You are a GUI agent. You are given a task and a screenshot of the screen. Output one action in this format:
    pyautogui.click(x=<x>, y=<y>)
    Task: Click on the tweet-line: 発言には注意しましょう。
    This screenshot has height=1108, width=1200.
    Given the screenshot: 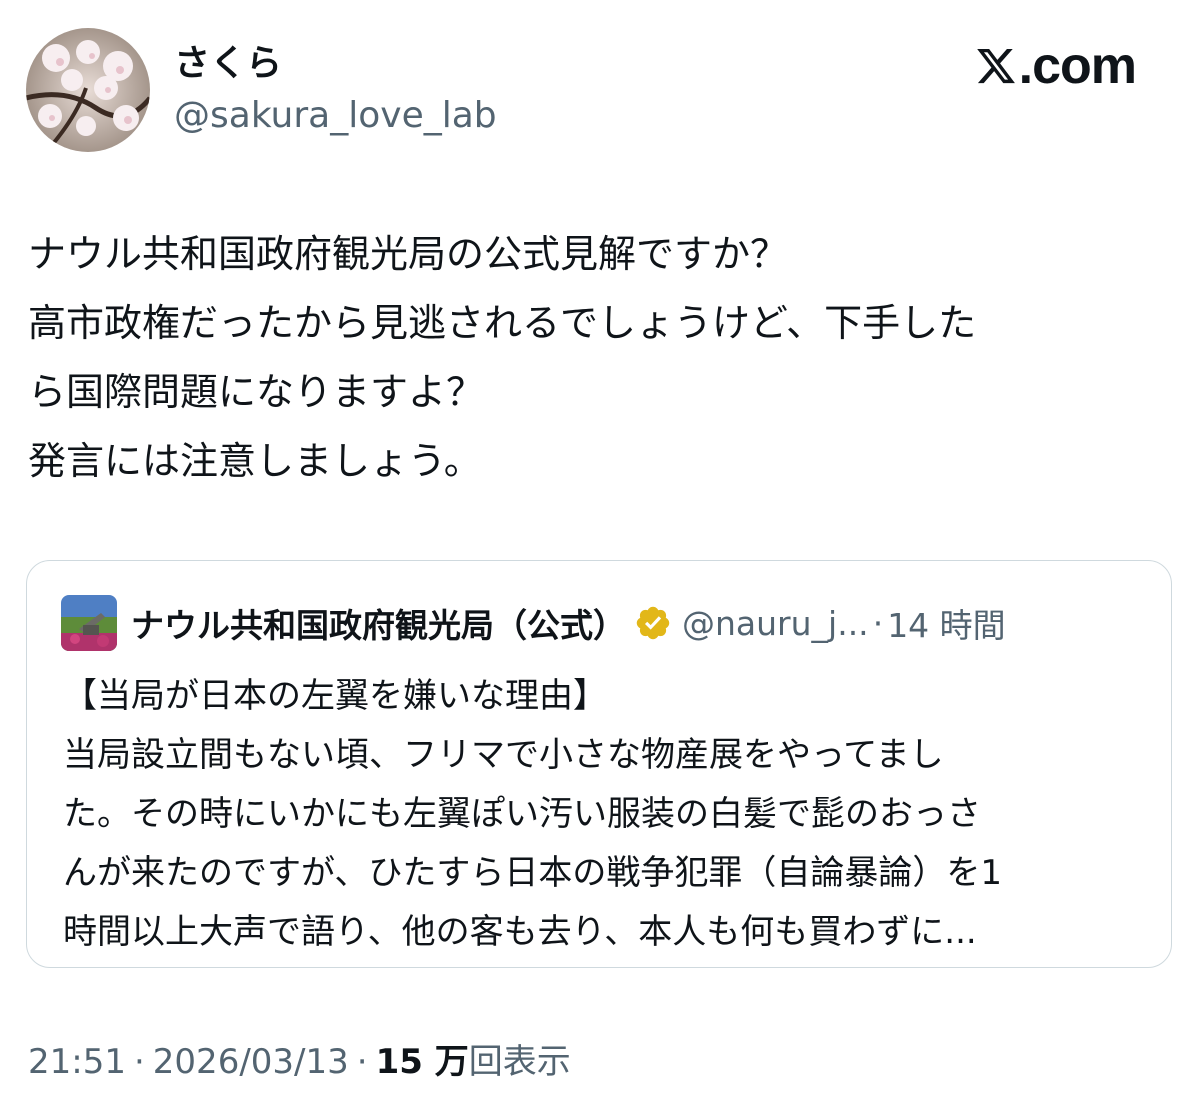 What is the action you would take?
    pyautogui.click(x=255, y=461)
    